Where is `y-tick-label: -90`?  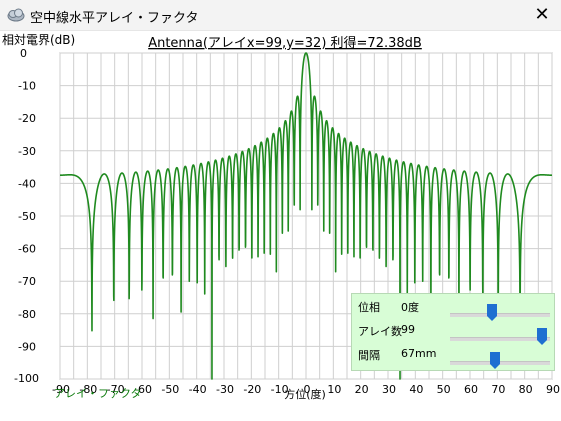
y-tick-label: -90 is located at coordinates (27, 346).